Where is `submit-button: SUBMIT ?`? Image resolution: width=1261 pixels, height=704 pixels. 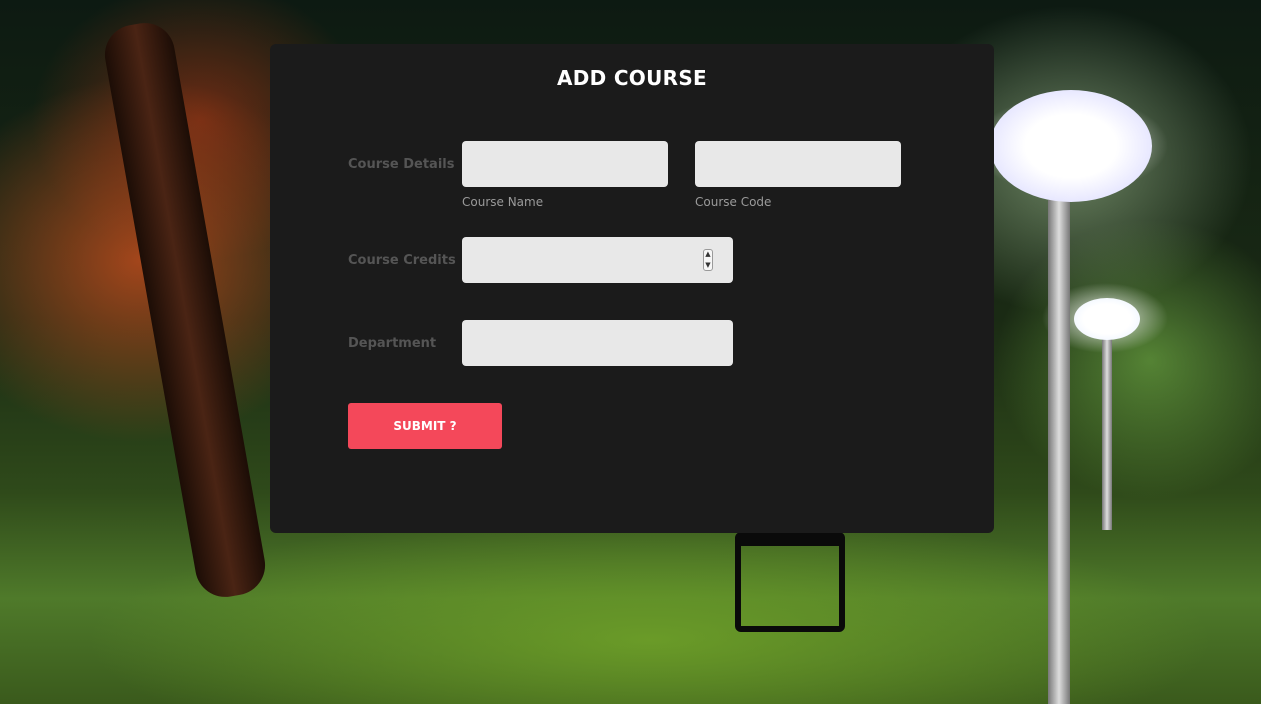 submit-button: SUBMIT ? is located at coordinates (425, 426).